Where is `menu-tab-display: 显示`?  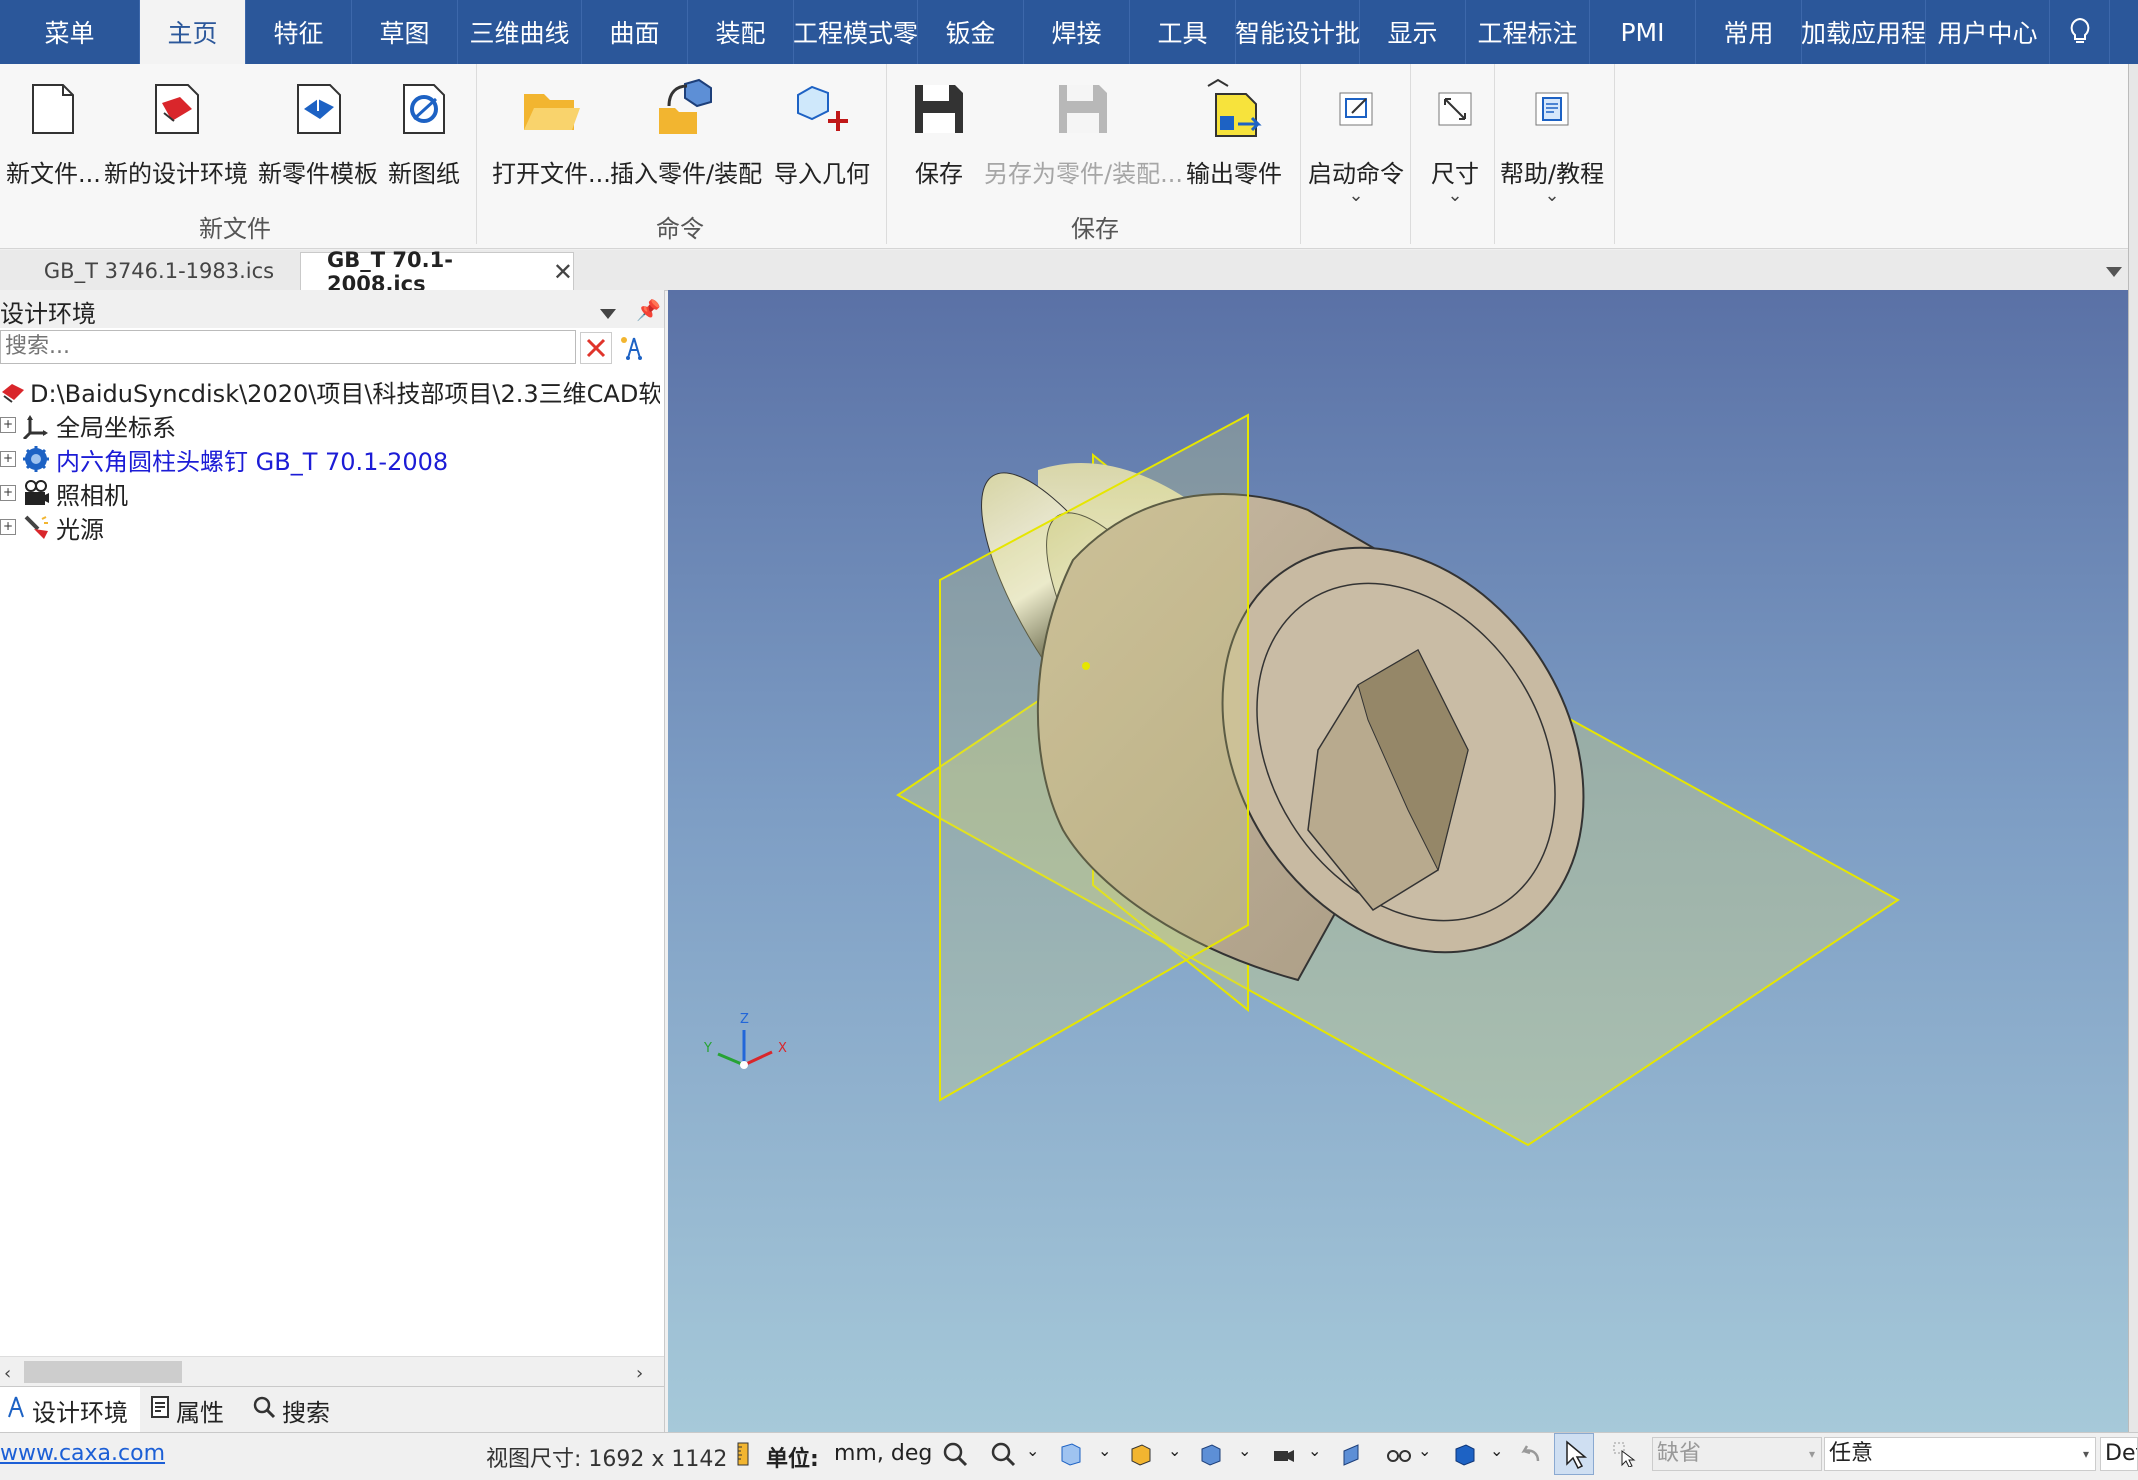
menu-tab-display: 显示 is located at coordinates (1413, 32).